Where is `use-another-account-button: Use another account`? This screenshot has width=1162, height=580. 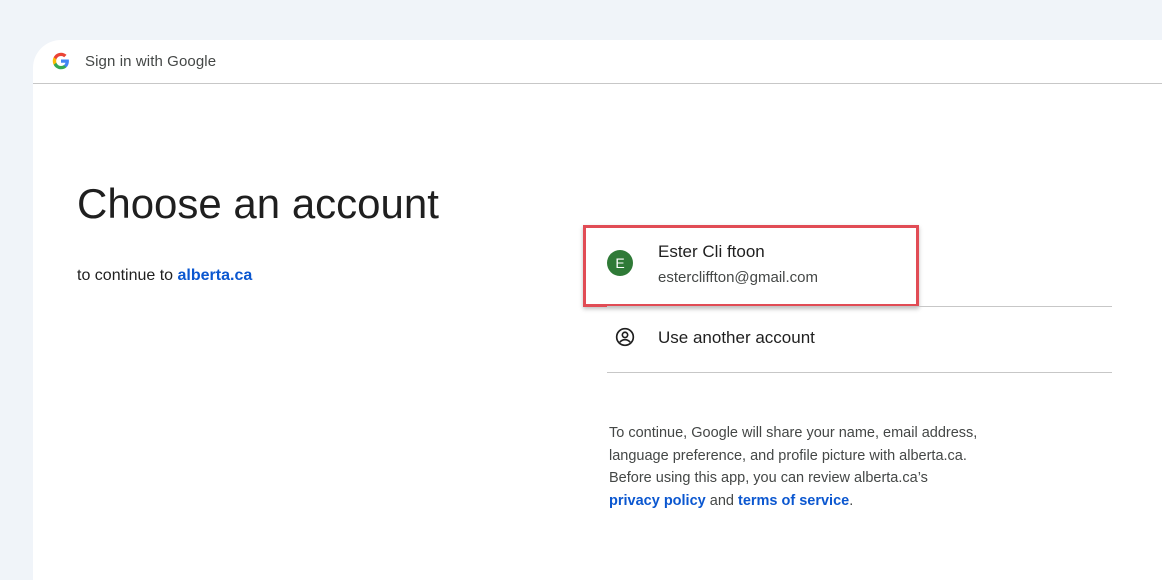
use-another-account-button: Use another account is located at coordinates (859, 337).